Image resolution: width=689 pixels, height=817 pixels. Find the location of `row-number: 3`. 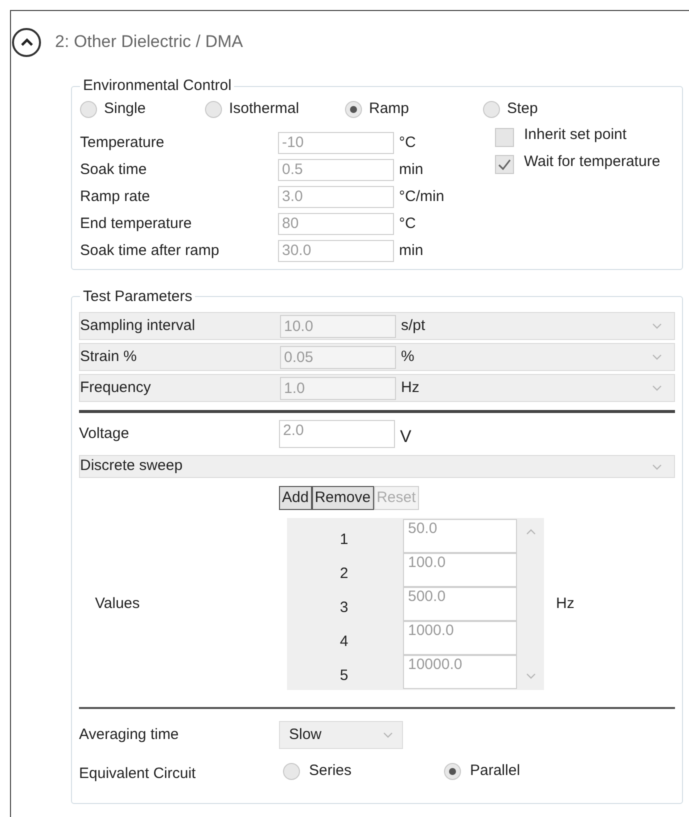

row-number: 3 is located at coordinates (344, 608).